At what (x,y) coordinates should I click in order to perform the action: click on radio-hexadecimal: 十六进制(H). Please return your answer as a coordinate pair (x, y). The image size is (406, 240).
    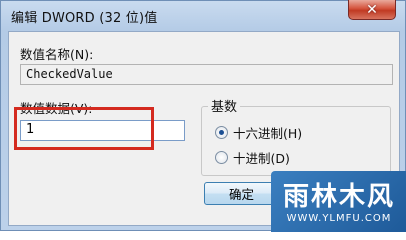
    Looking at the image, I should click on (258, 132).